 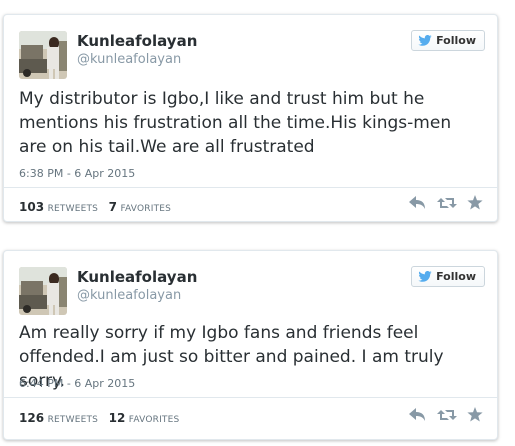 I want to click on favorite-count: 12, so click(x=117, y=418).